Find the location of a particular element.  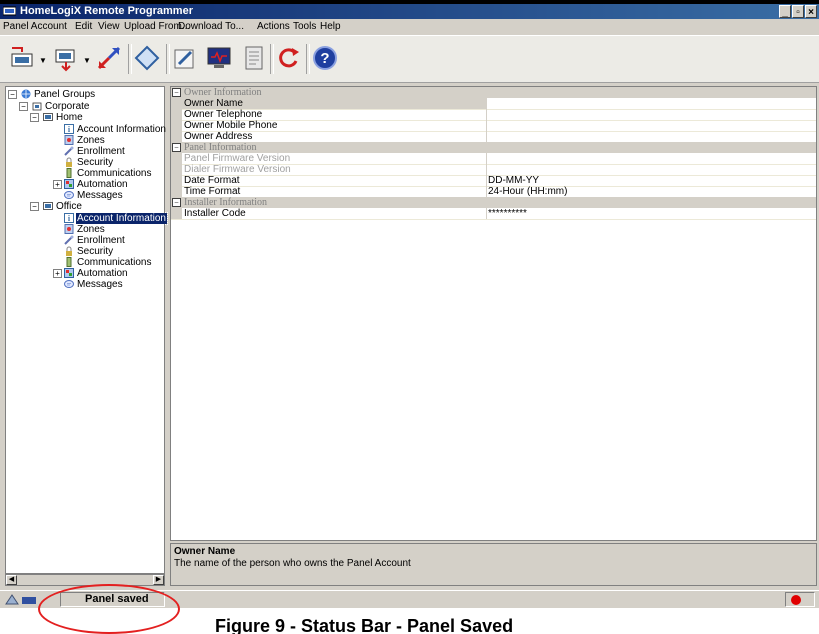

property-name: Owner Name is located at coordinates (334, 103).